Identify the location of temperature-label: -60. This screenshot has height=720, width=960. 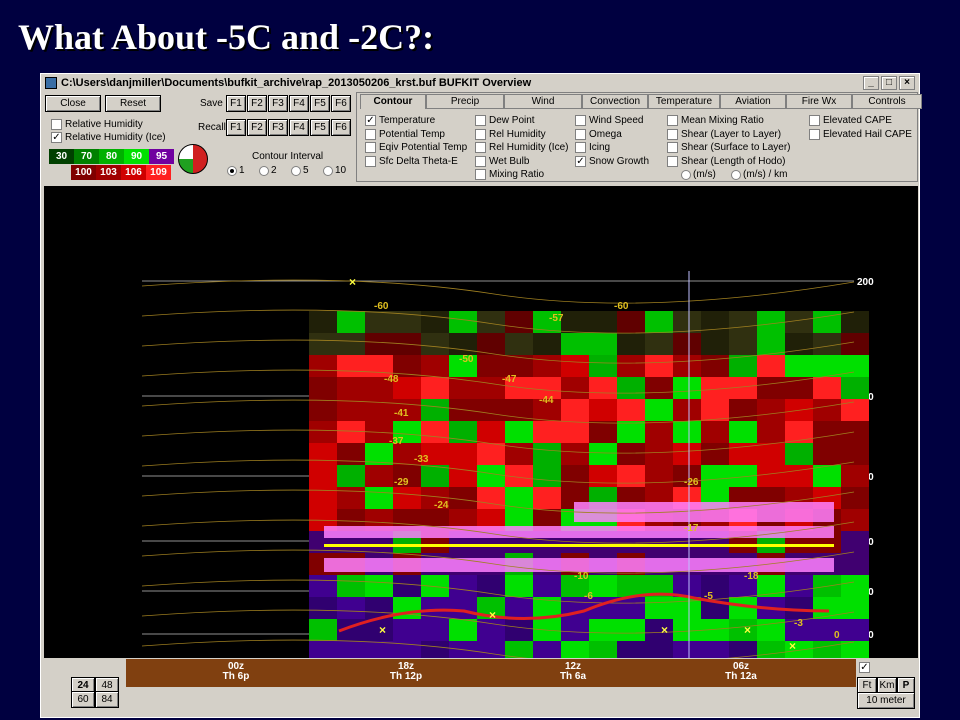
(381, 306).